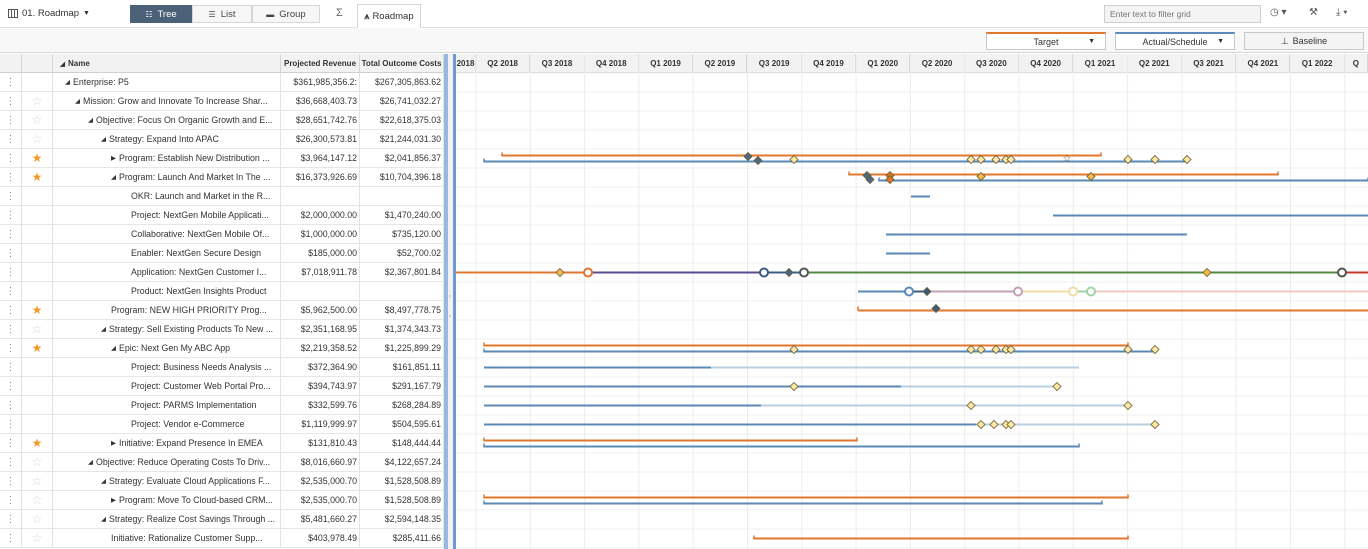 The width and height of the screenshot is (1368, 549). What do you see at coordinates (1046, 41) in the screenshot?
I see `target-dropdown: Target ▼` at bounding box center [1046, 41].